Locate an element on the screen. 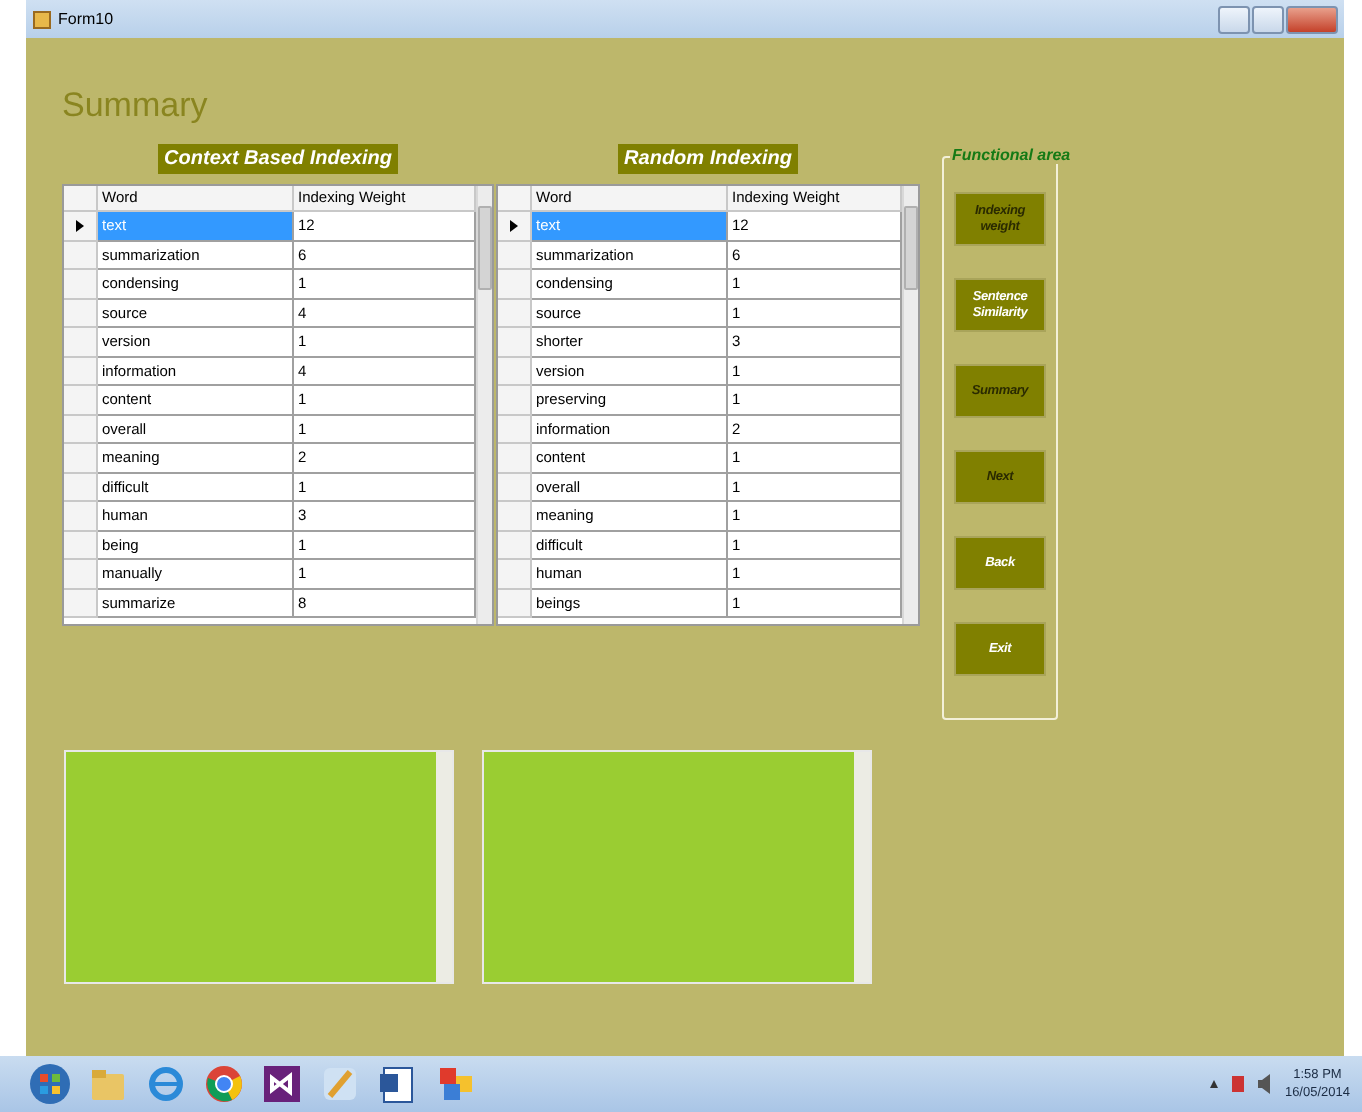 The height and width of the screenshot is (1112, 1362). table-caption: Context Based Indexing is located at coordinates (278, 159).